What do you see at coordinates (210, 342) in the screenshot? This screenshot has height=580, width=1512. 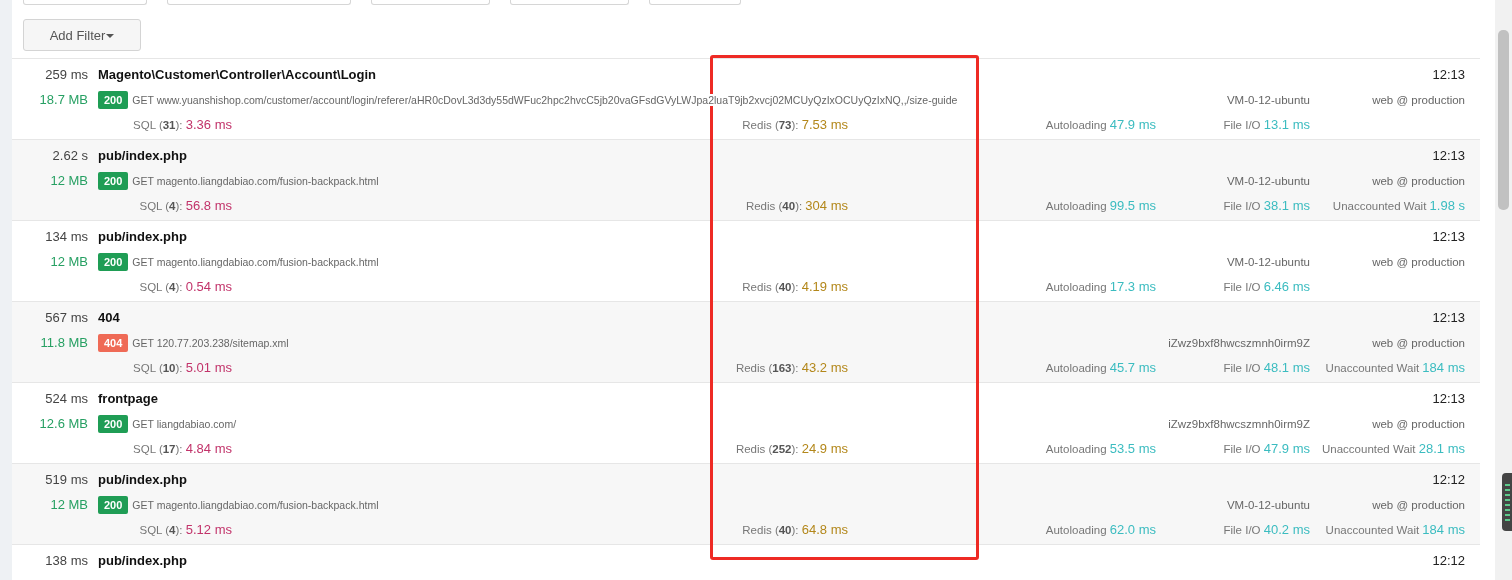 I see `request-url: GET 120.77.203.238/sitemap.xml` at bounding box center [210, 342].